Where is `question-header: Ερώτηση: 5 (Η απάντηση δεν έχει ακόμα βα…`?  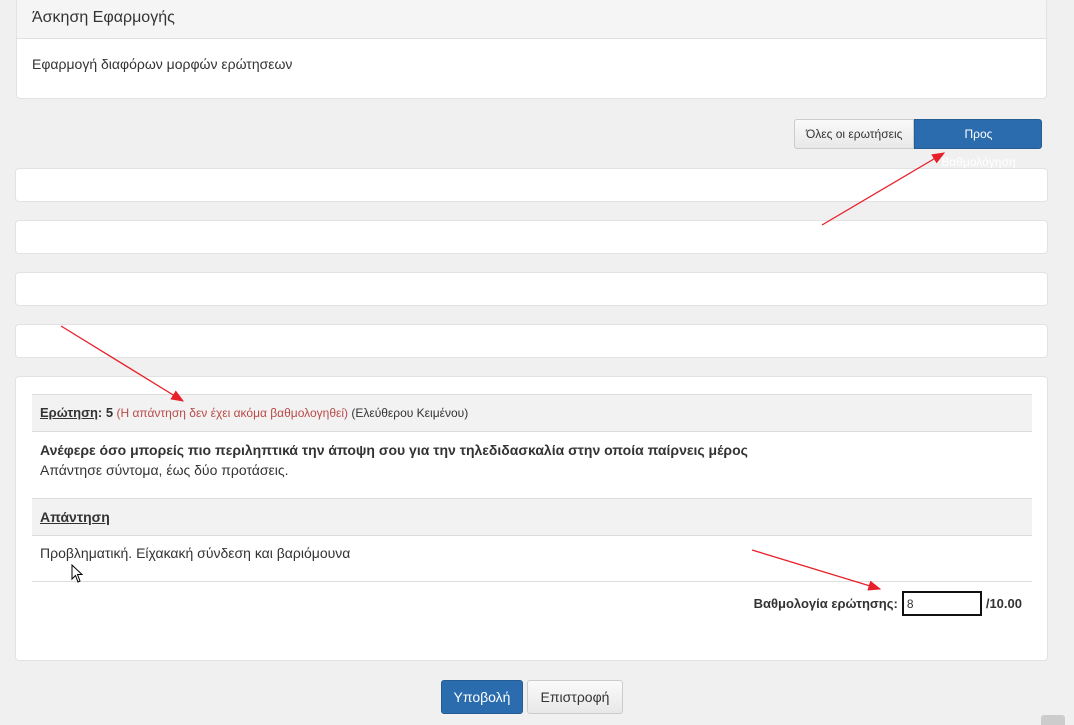
question-header: Ερώτηση: 5 (Η απάντηση δεν έχει ακόμα βα… is located at coordinates (532, 413).